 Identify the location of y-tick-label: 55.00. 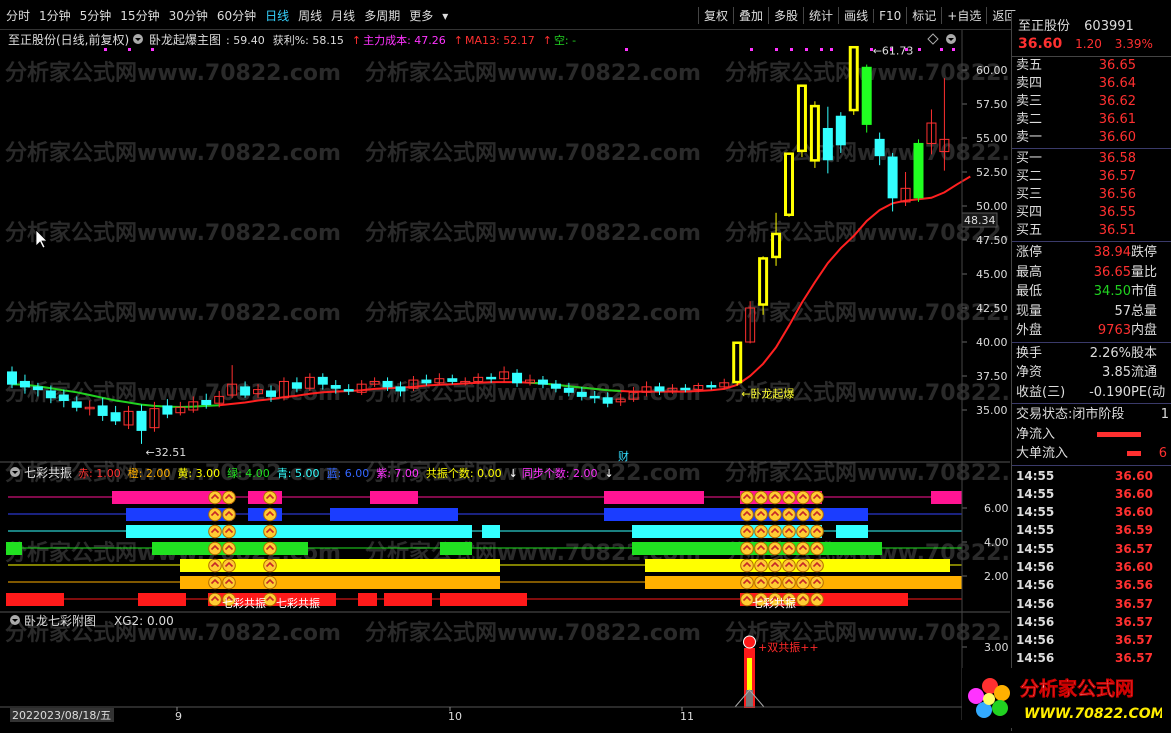
(992, 138).